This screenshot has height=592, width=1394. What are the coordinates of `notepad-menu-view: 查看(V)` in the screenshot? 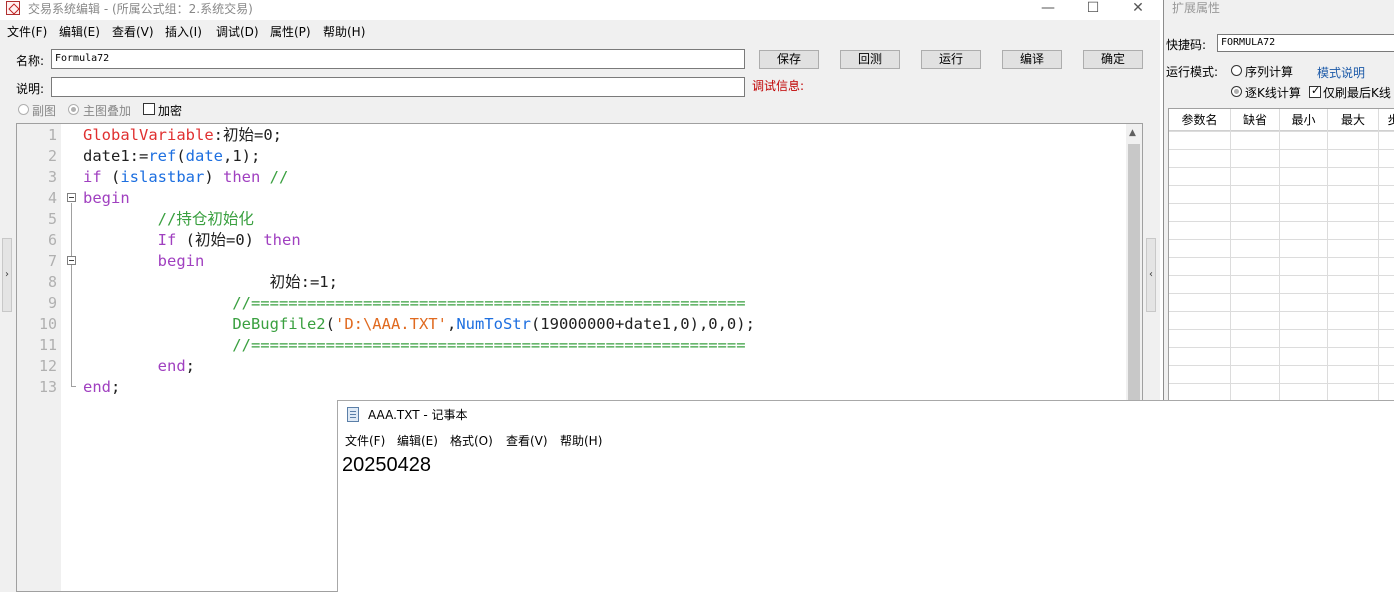 It's located at (527, 441).